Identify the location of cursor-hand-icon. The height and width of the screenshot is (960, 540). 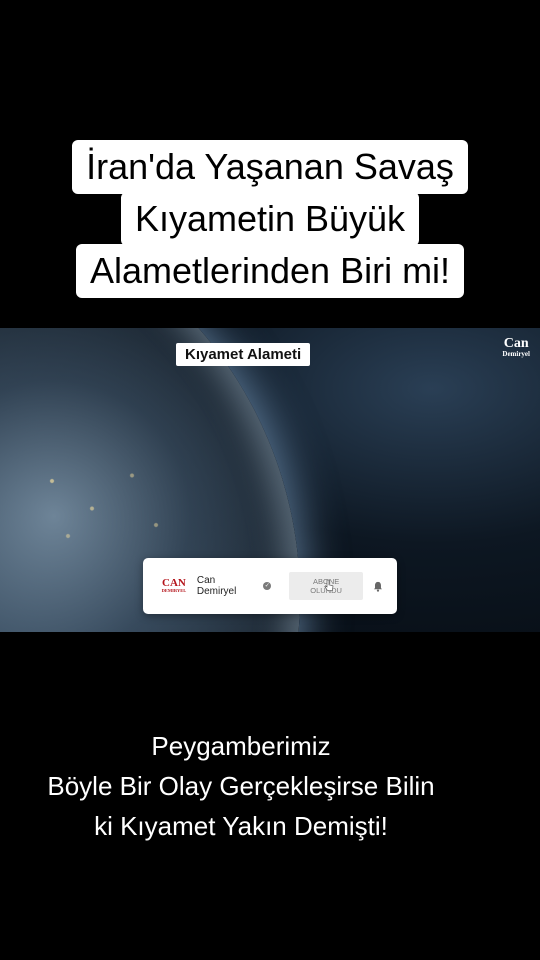
(329, 585).